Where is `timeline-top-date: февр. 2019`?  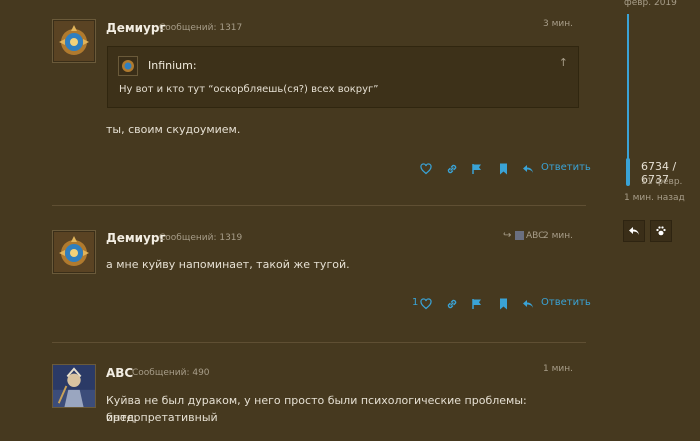 timeline-top-date: февр. 2019 is located at coordinates (650, 4).